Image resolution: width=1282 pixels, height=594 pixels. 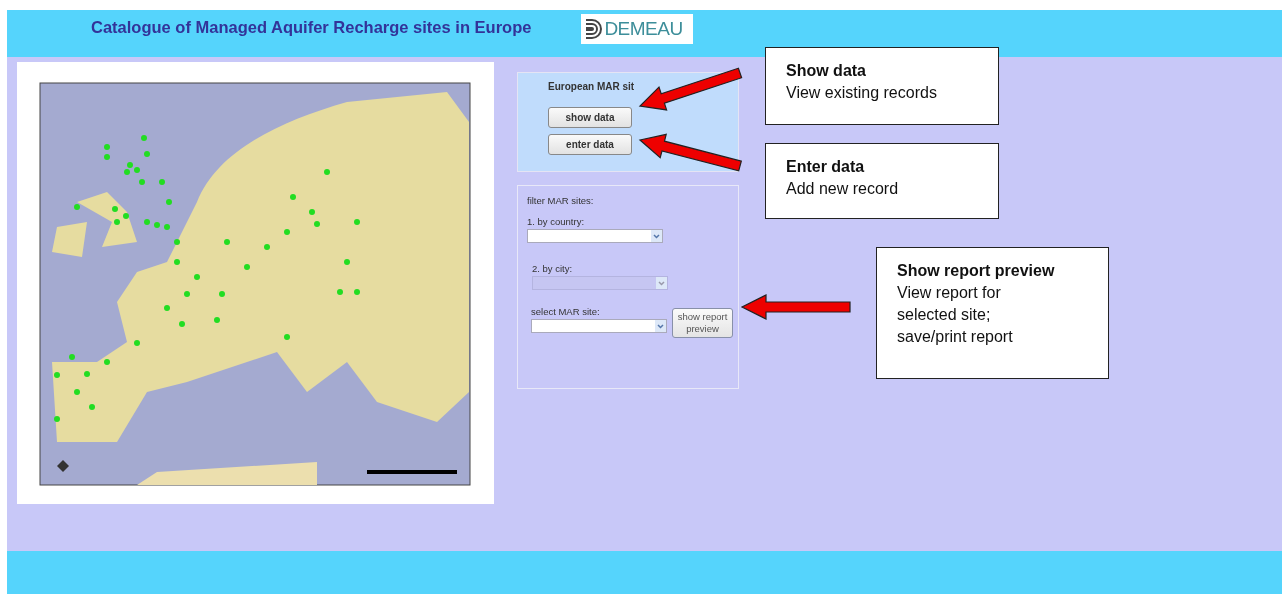 What do you see at coordinates (826, 71) in the screenshot?
I see `callout-title: Show data` at bounding box center [826, 71].